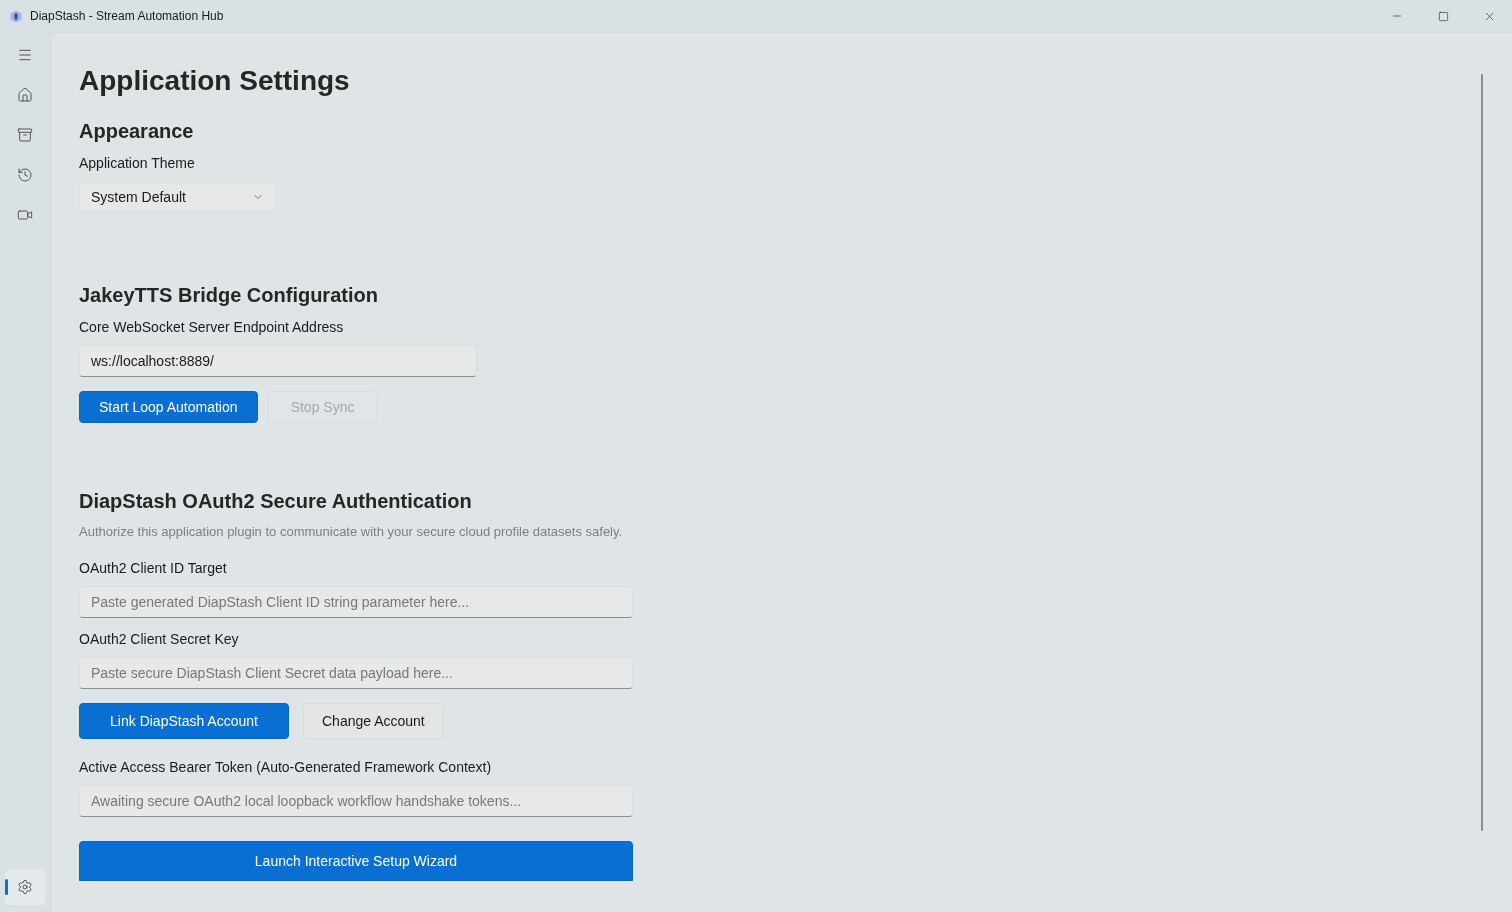 The image size is (1512, 912). I want to click on menu-icon, so click(25, 55).